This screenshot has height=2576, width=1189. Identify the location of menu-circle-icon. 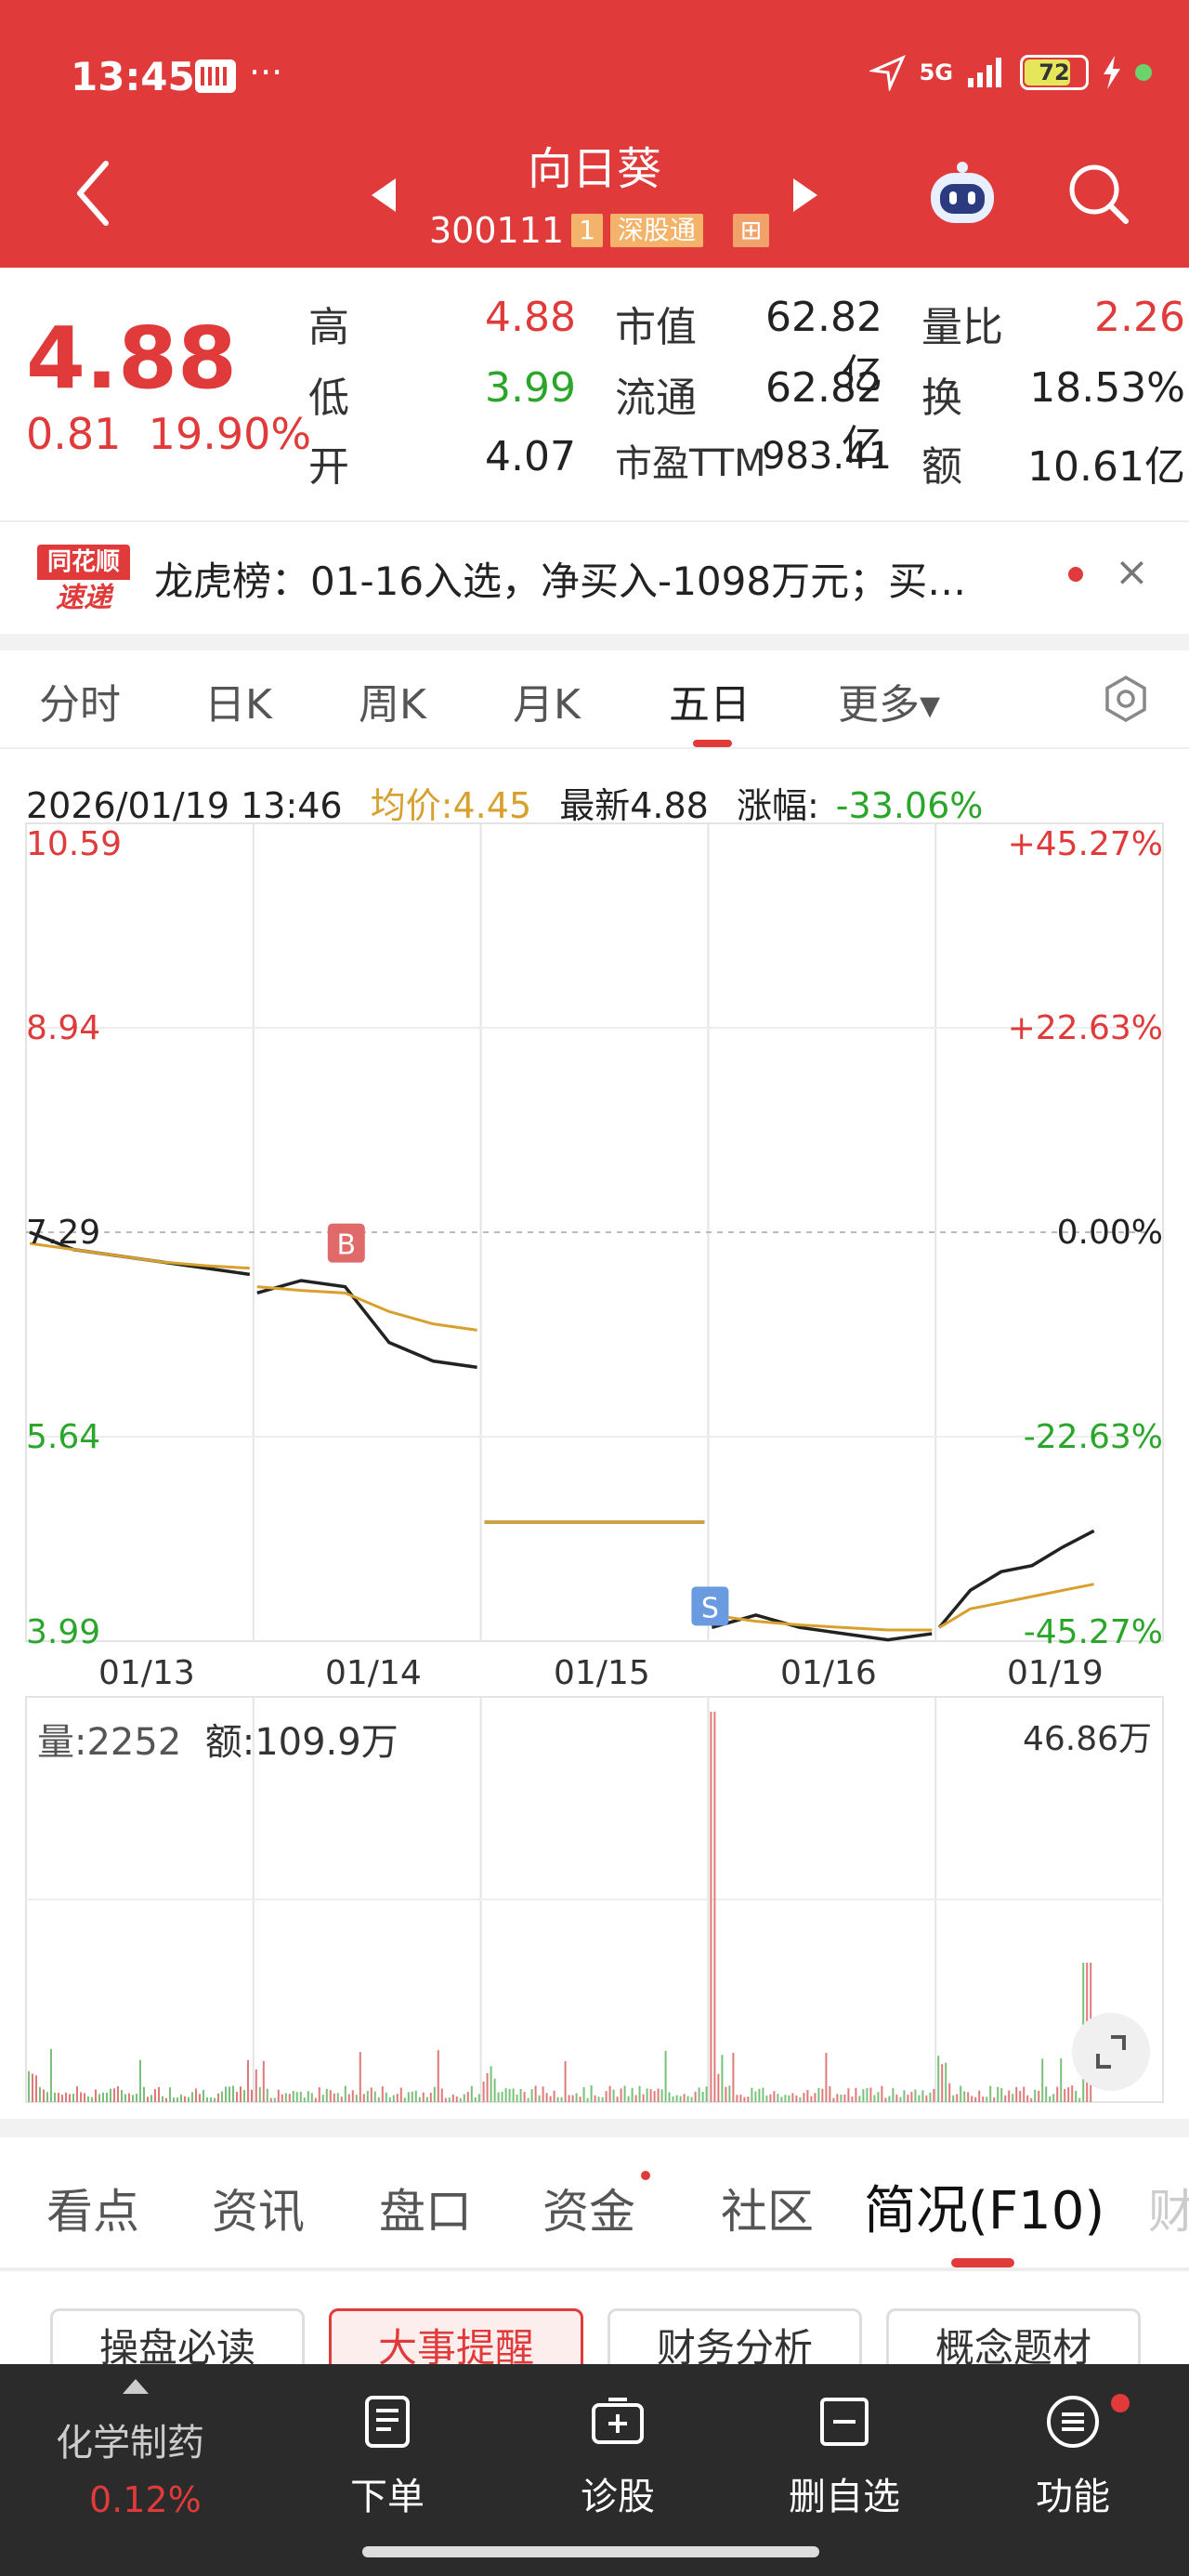
(1073, 2422).